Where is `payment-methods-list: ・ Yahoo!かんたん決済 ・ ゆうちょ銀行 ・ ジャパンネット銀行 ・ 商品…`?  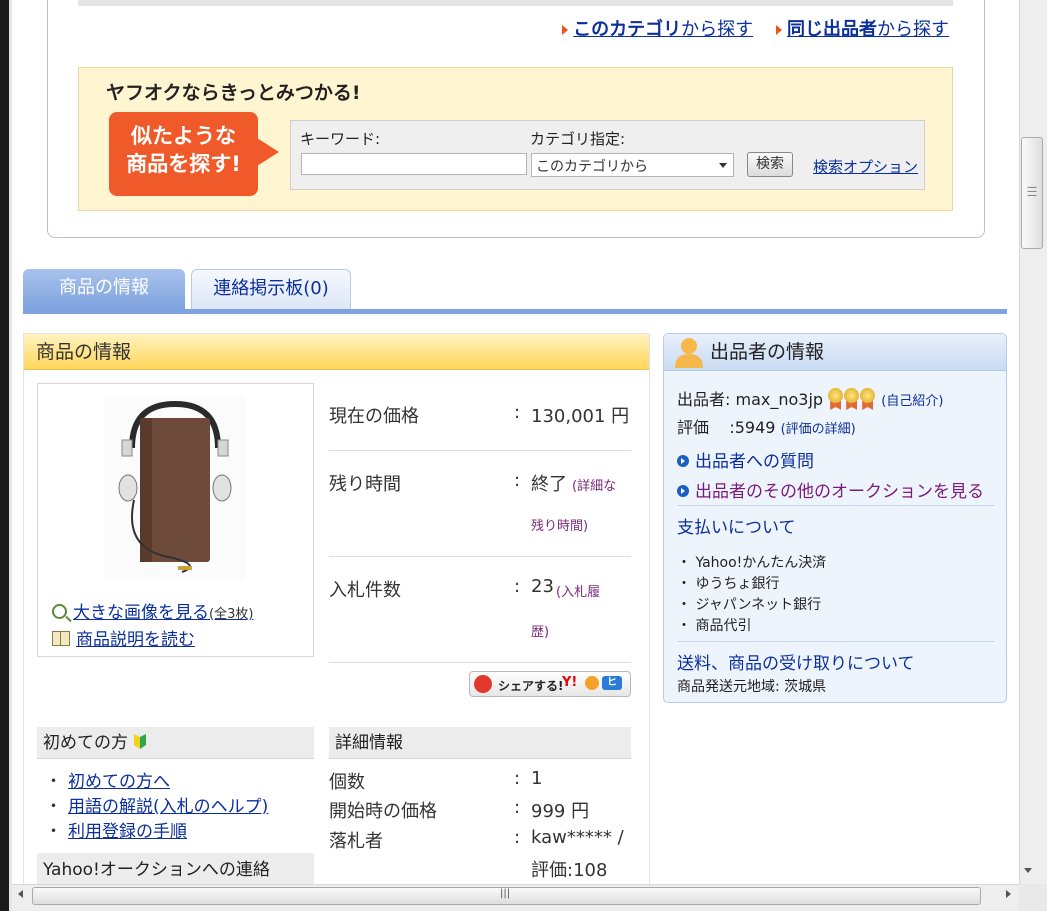 payment-methods-list: ・ Yahoo!かんたん決済 ・ ゆうちょ銀行 ・ ジャパンネット銀行 ・ 商品… is located at coordinates (751, 594).